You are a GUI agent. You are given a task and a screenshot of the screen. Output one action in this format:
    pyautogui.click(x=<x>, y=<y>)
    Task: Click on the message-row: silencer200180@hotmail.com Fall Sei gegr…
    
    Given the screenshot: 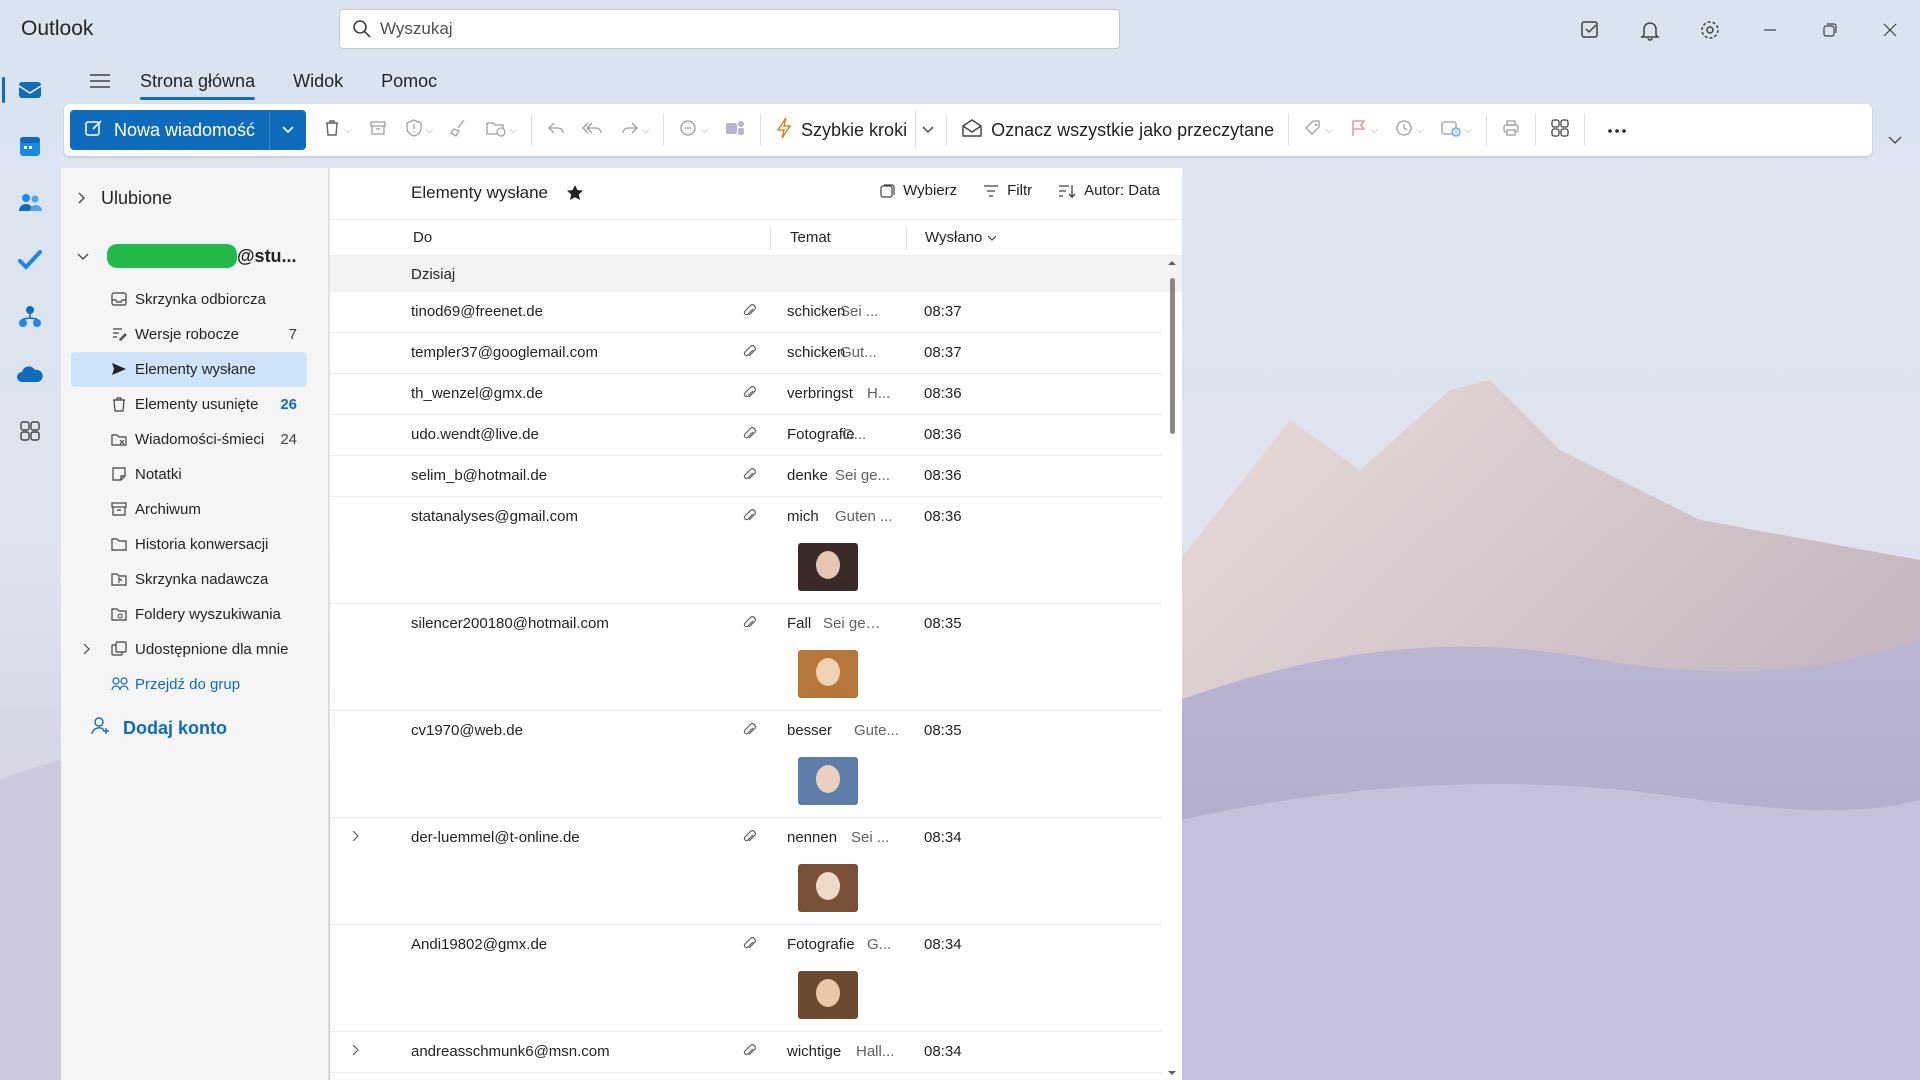 What is the action you would take?
    pyautogui.click(x=746, y=657)
    